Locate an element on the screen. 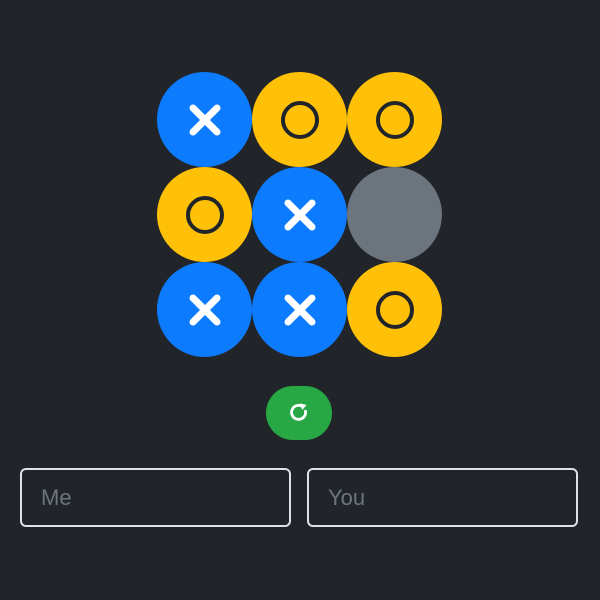  reset-button is located at coordinates (299, 413).